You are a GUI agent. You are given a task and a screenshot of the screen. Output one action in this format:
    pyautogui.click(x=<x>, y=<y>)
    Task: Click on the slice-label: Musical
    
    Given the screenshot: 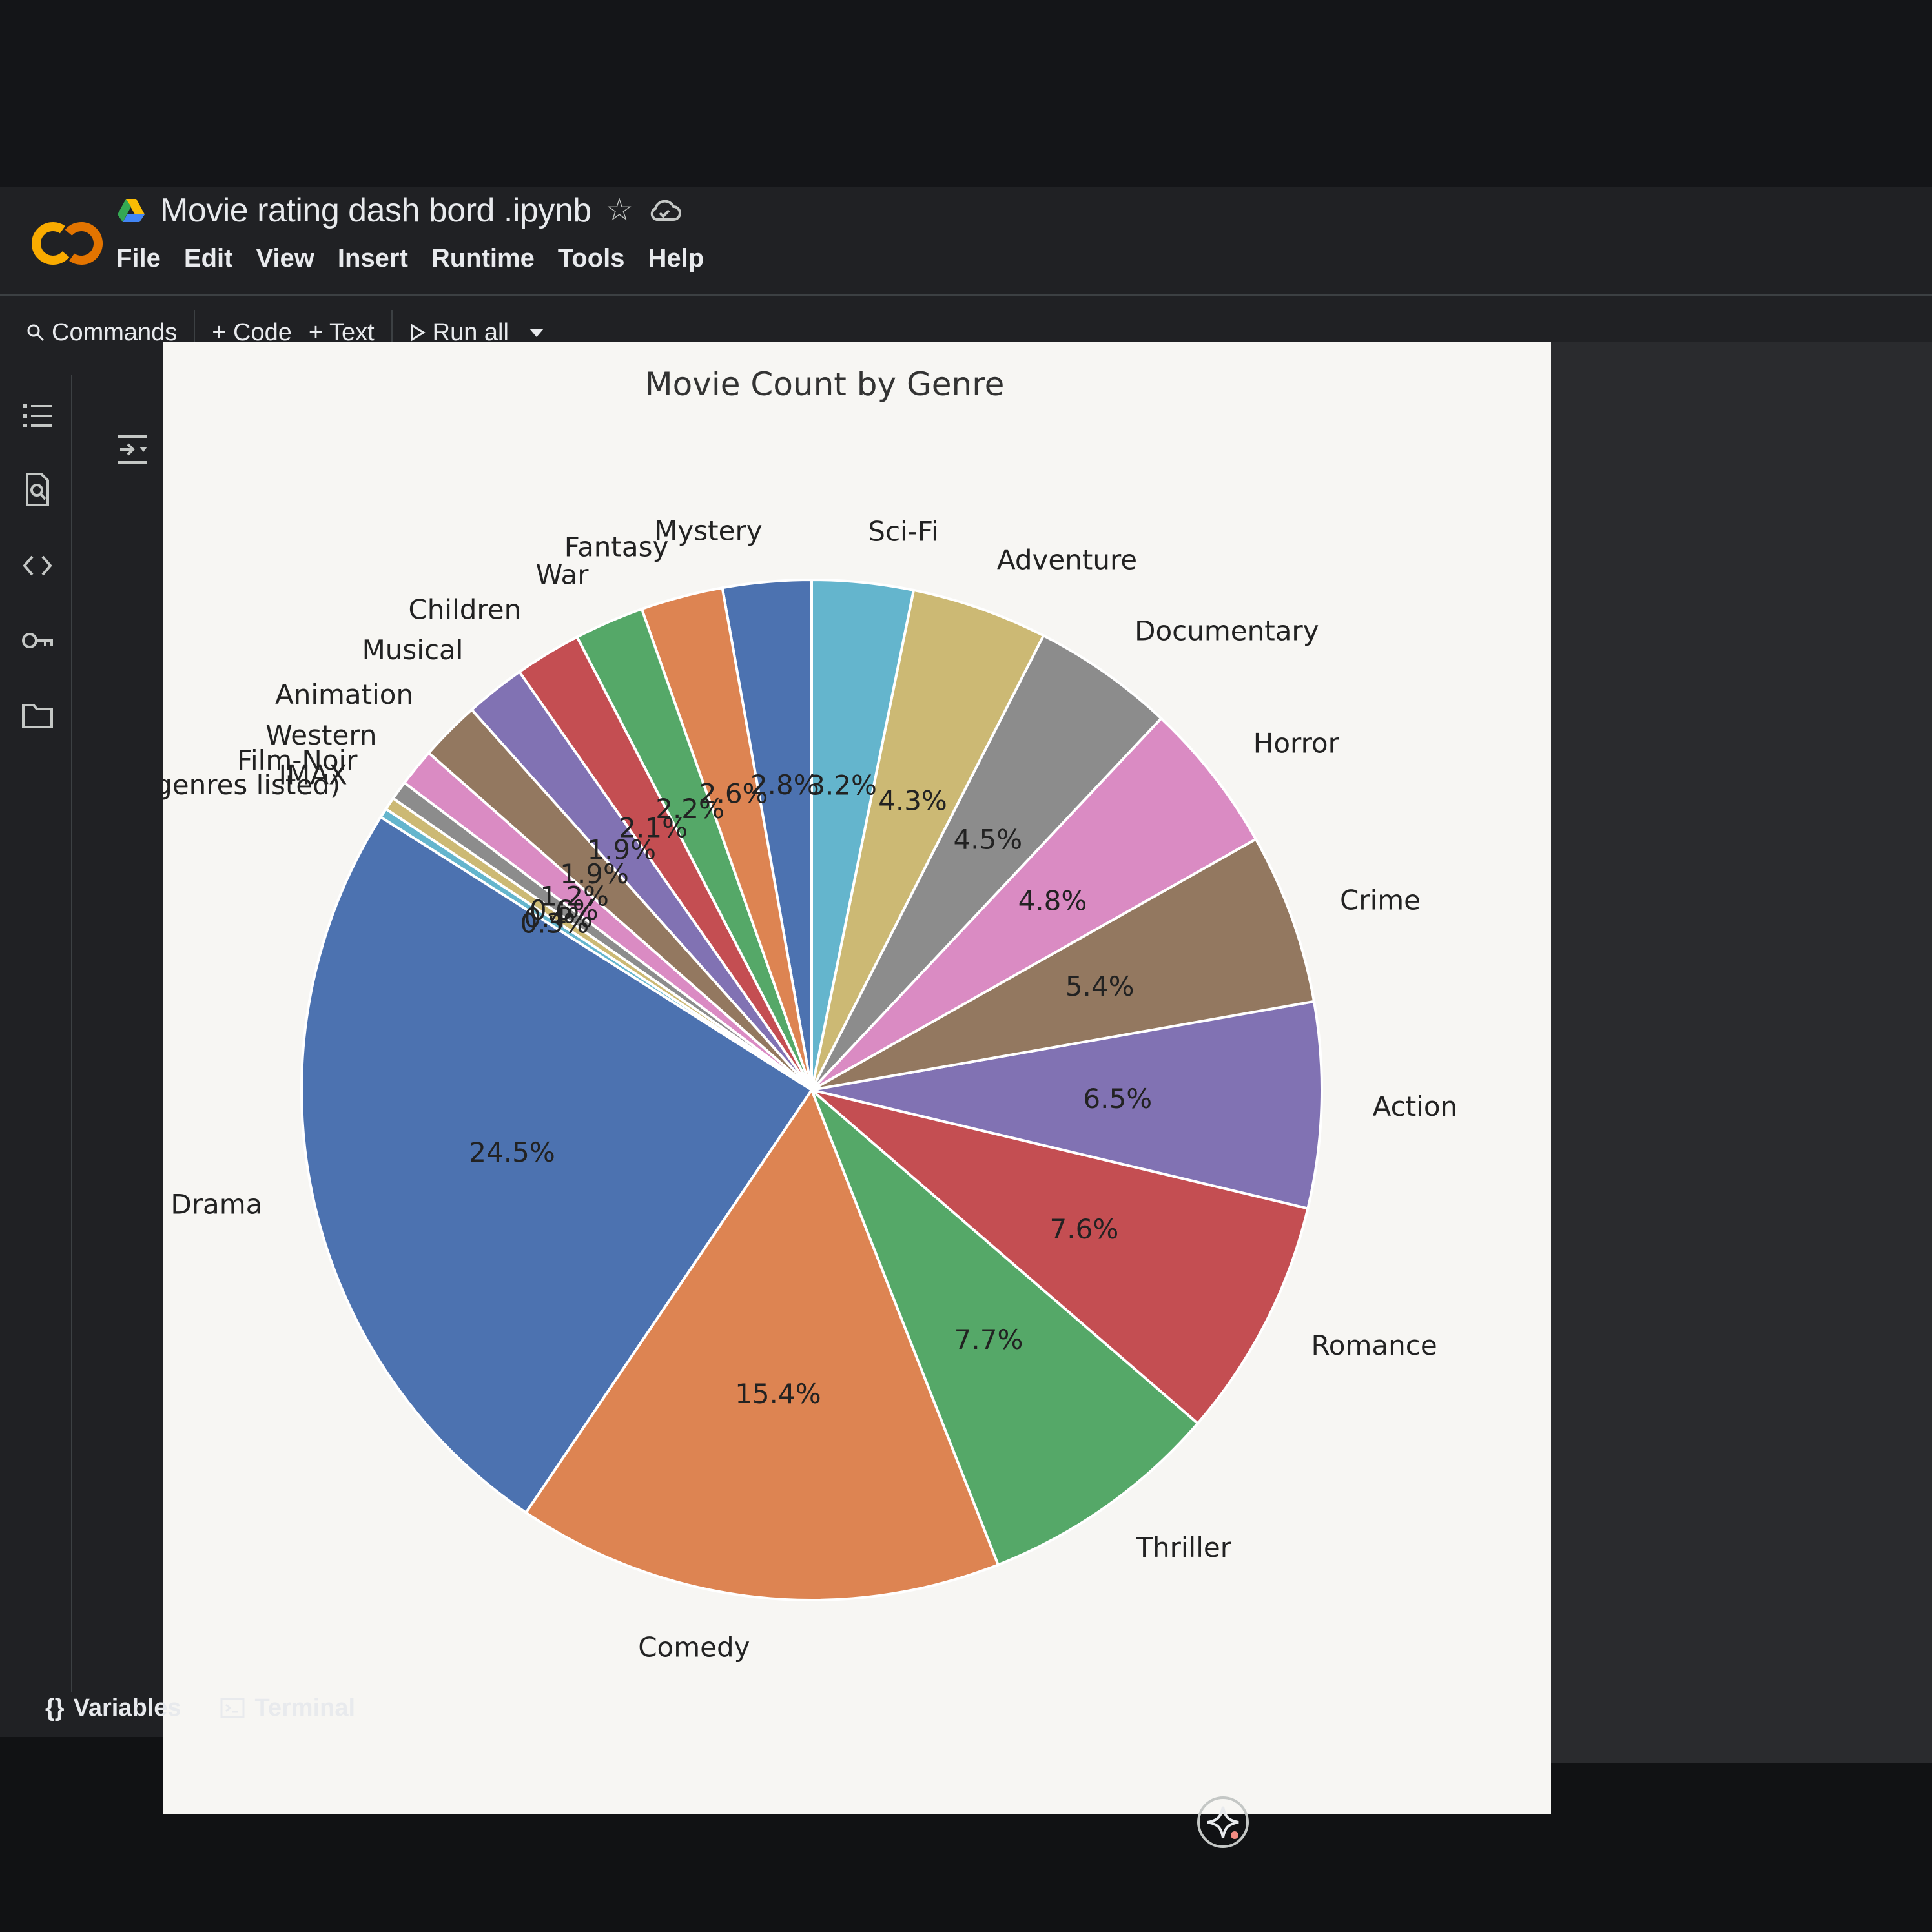 What is the action you would take?
    pyautogui.click(x=413, y=650)
    